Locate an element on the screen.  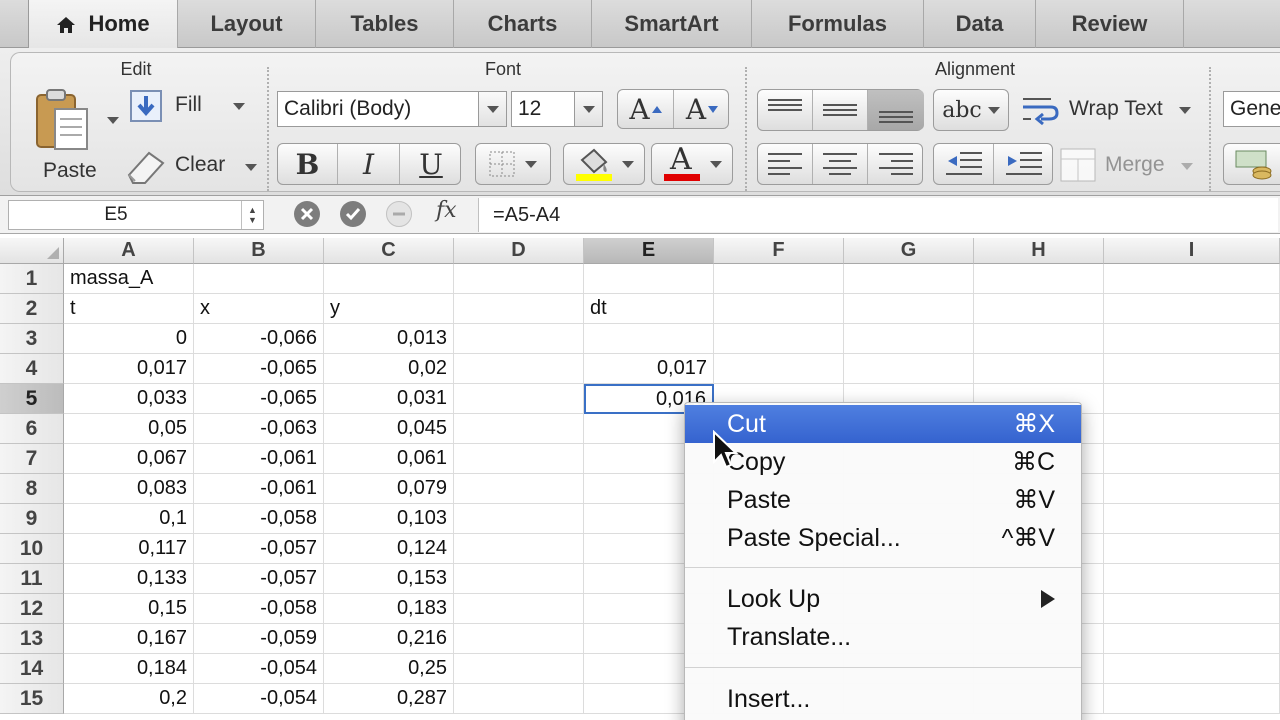
align-bottom-button is located at coordinates (896, 110).